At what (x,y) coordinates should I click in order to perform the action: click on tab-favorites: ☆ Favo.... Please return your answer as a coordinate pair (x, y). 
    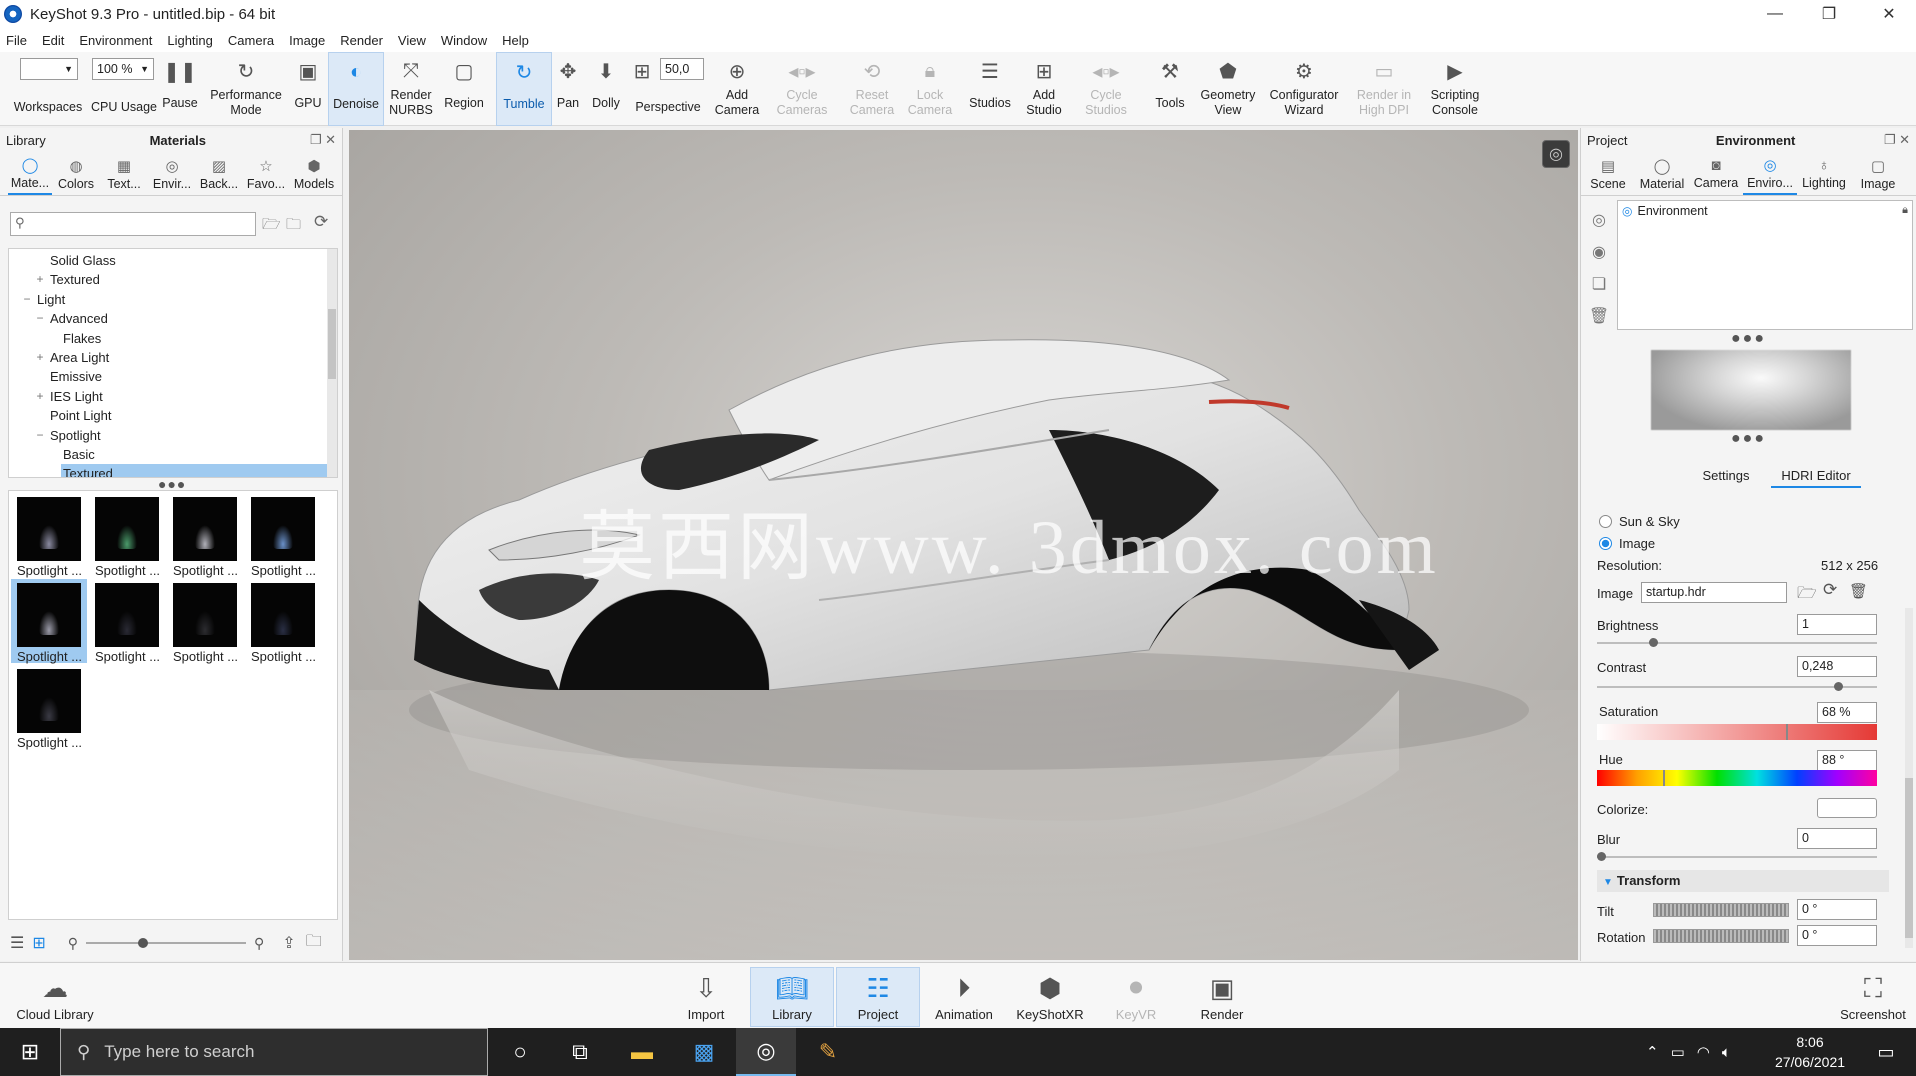
    Looking at the image, I should click on (266, 173).